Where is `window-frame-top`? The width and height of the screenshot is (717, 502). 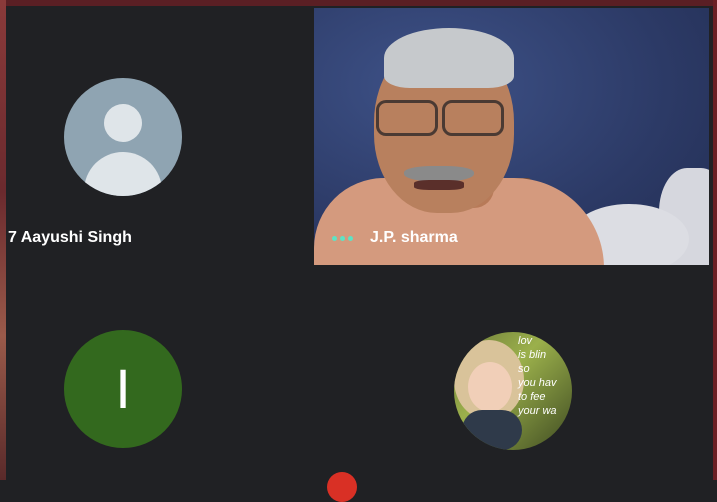
window-frame-top is located at coordinates (358, 3).